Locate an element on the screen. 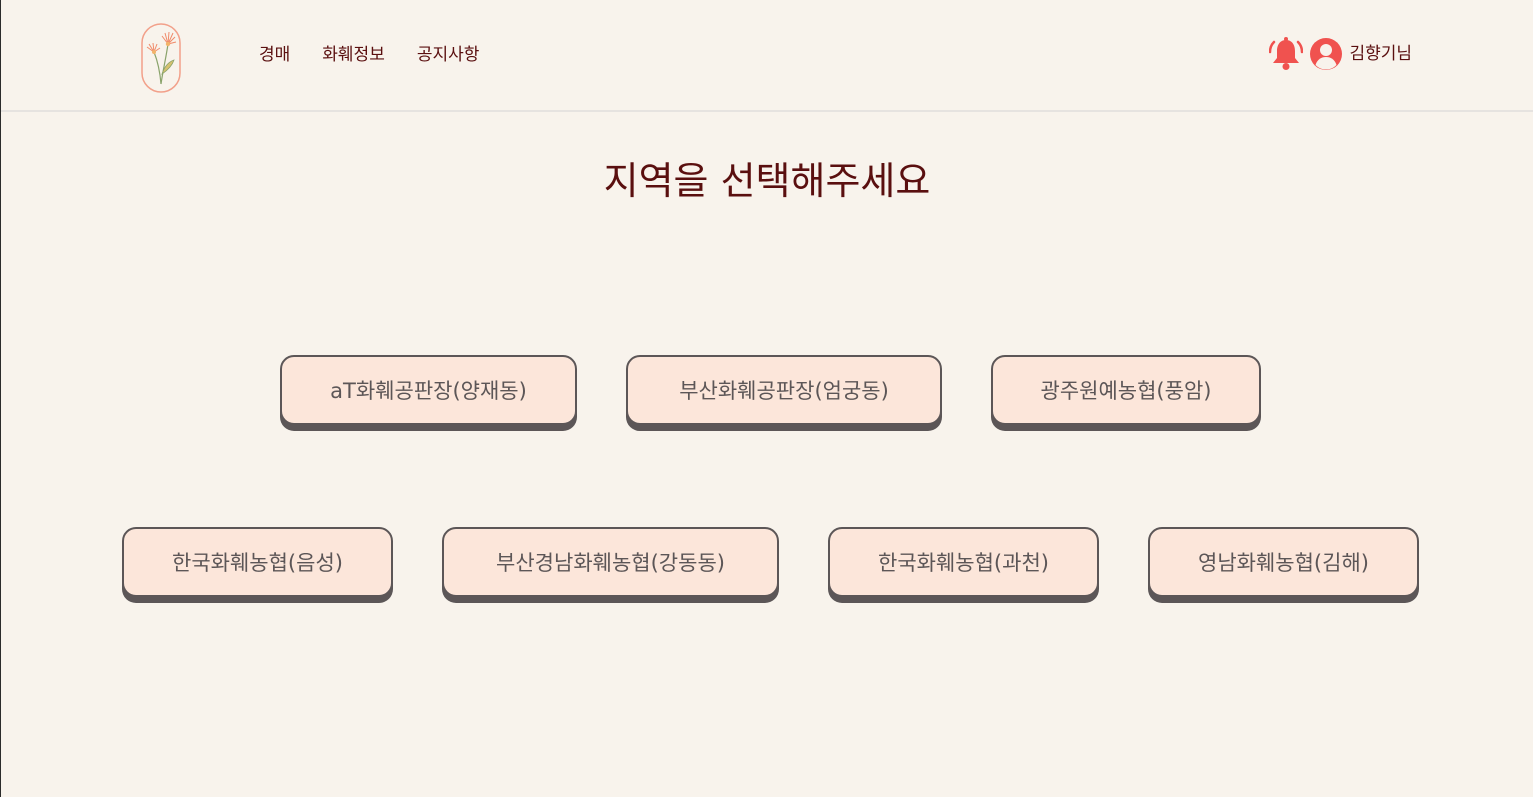 The image size is (1533, 797). nav-flower-info: 화훼정보 is located at coordinates (353, 55).